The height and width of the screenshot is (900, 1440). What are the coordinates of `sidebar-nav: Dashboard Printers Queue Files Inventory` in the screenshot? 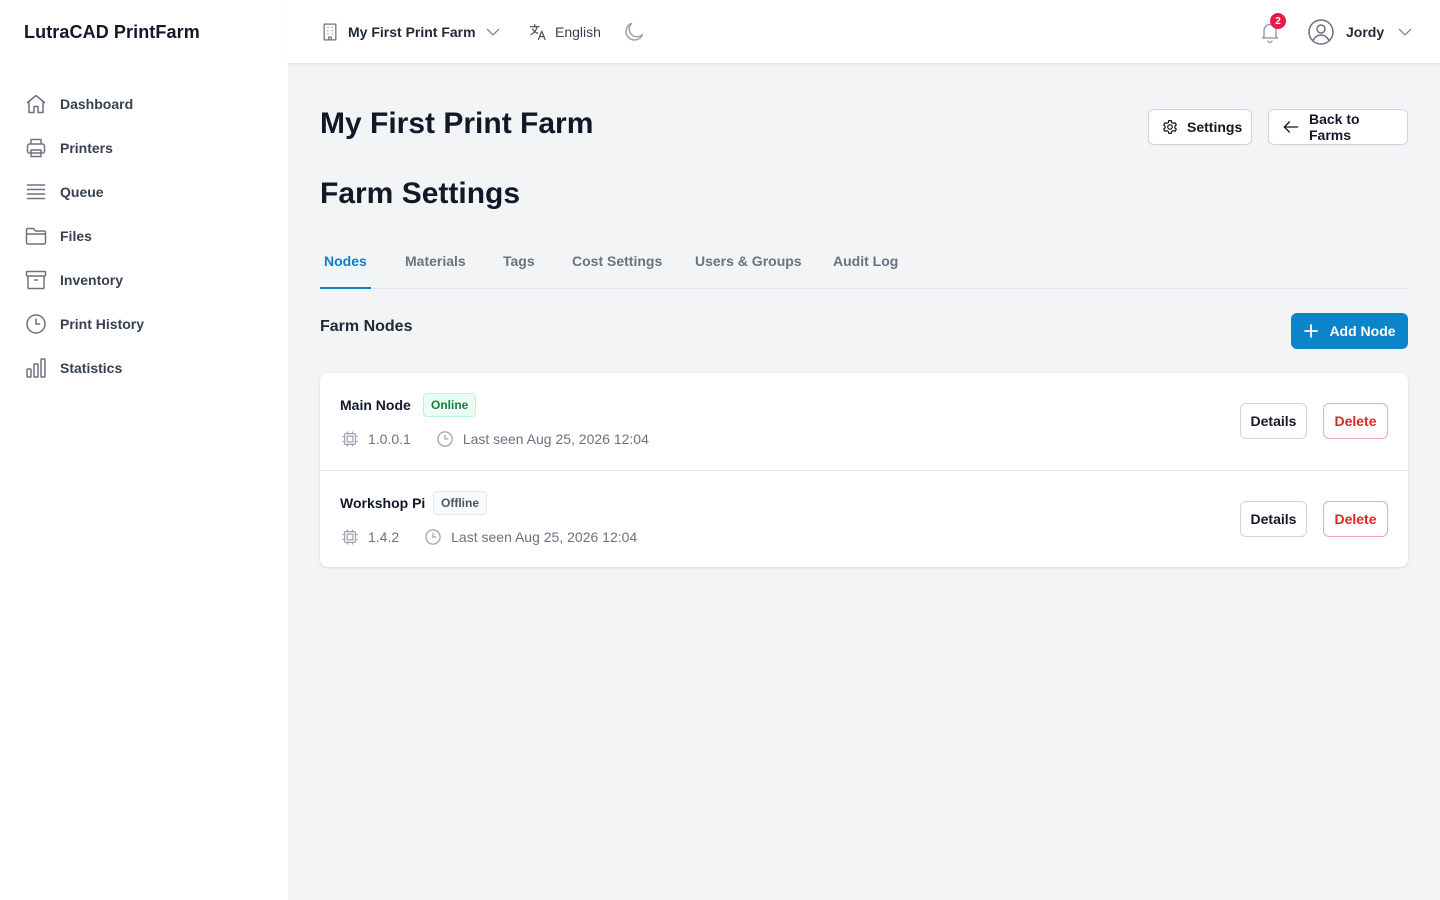 It's located at (144, 236).